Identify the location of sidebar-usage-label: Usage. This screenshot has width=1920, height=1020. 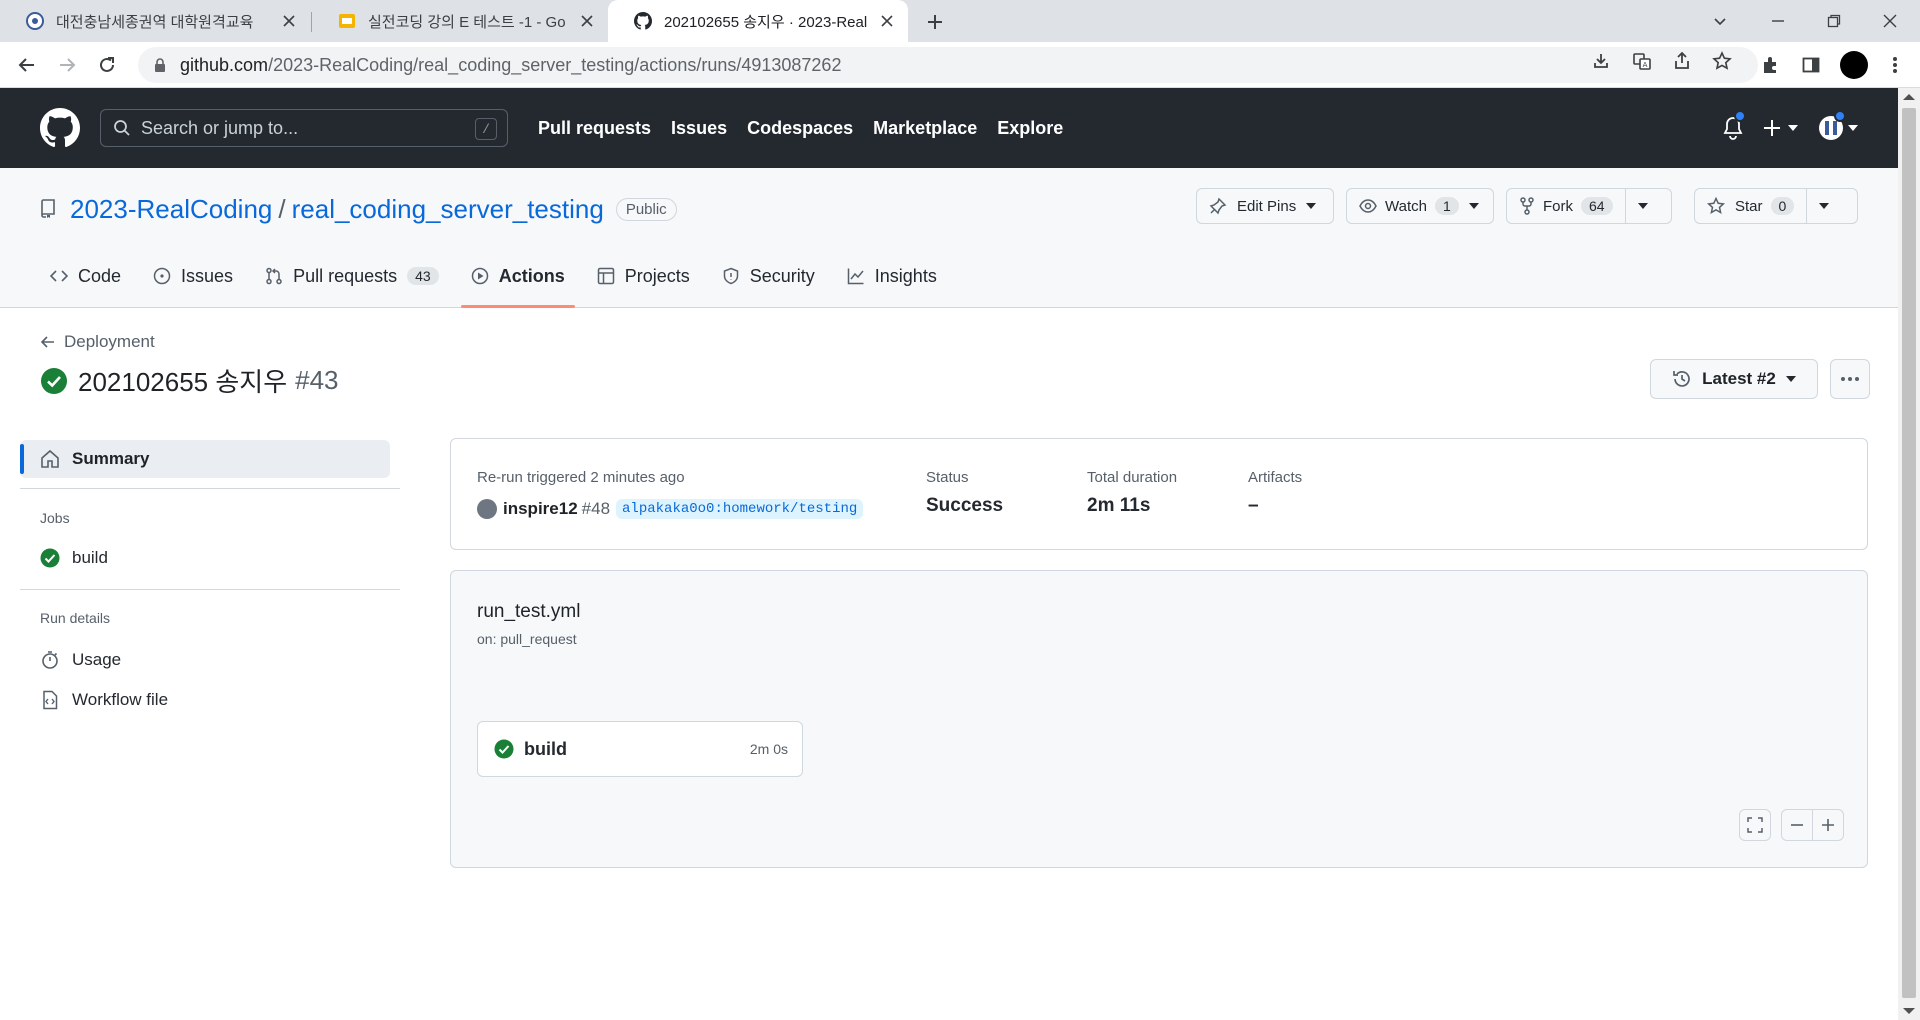
(97, 659).